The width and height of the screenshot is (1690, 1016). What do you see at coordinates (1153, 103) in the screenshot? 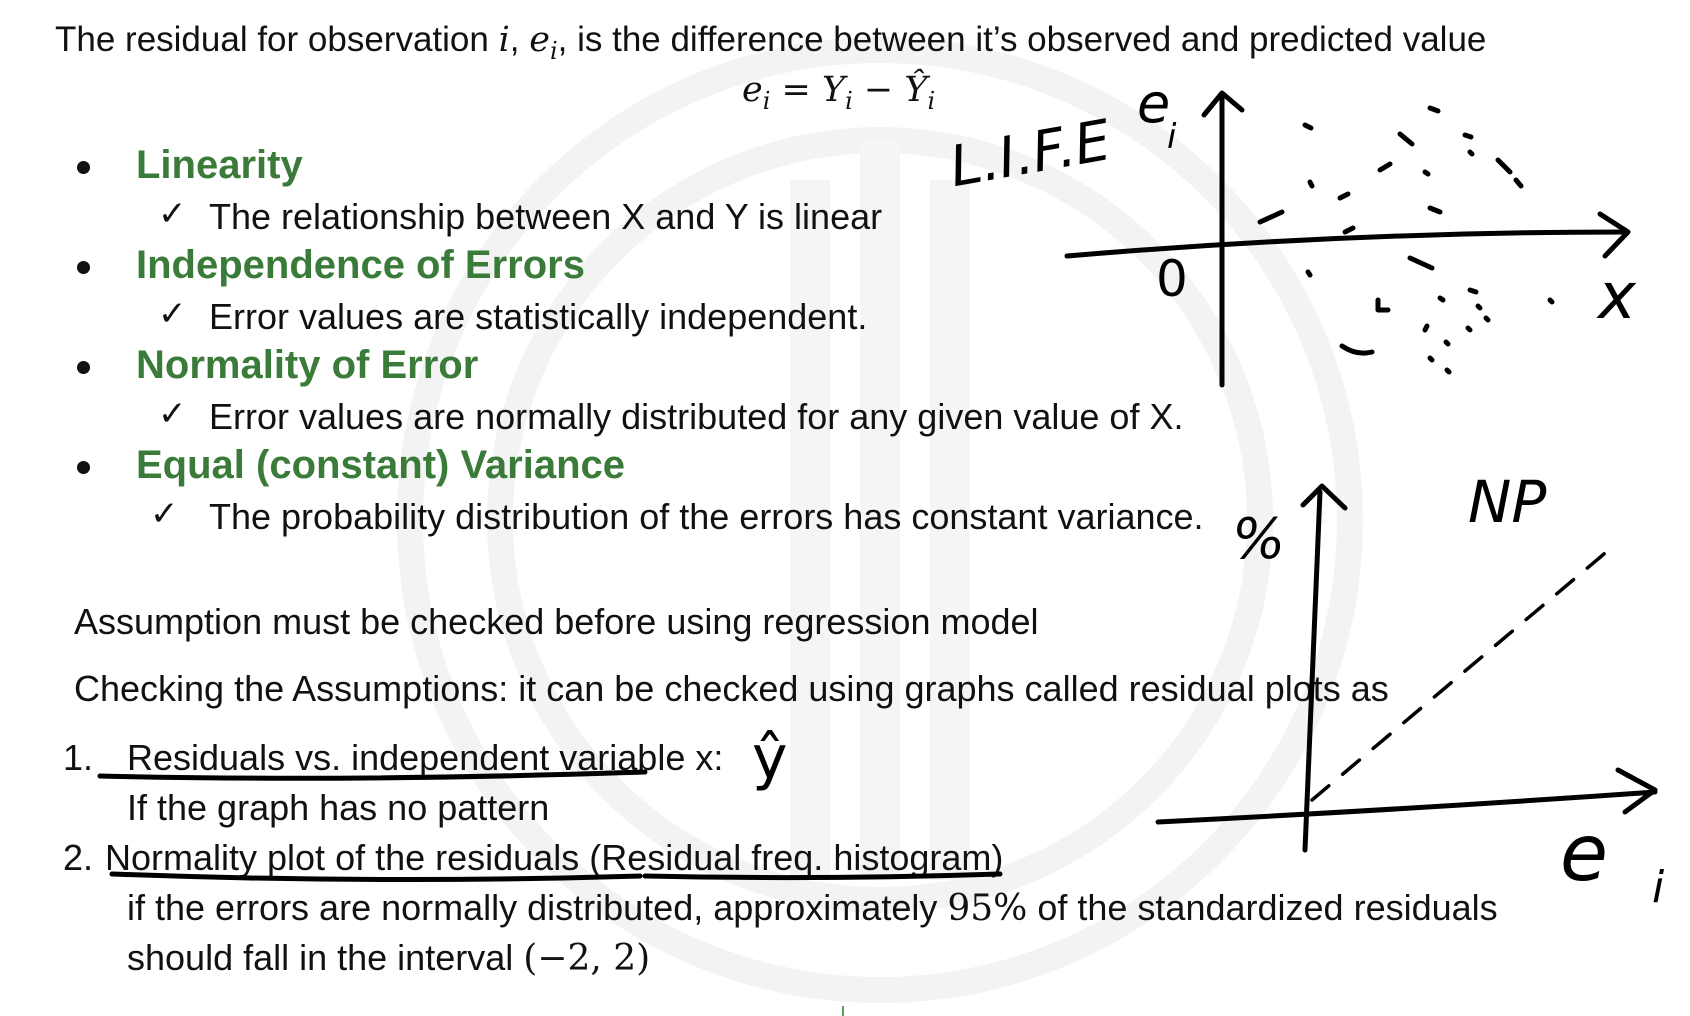
I see `ei-top-label: e` at bounding box center [1153, 103].